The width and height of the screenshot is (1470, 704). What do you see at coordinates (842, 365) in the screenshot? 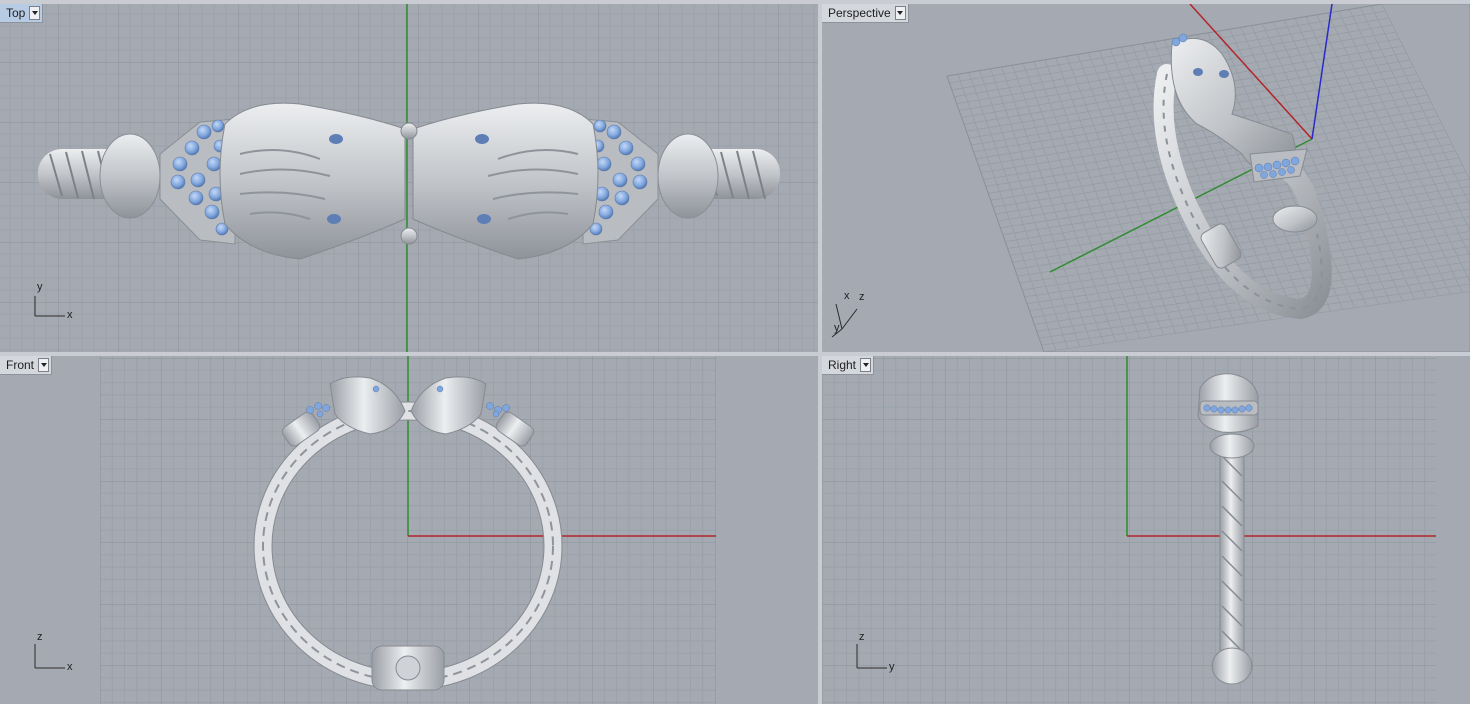
I see `viewport-title-right: Right` at bounding box center [842, 365].